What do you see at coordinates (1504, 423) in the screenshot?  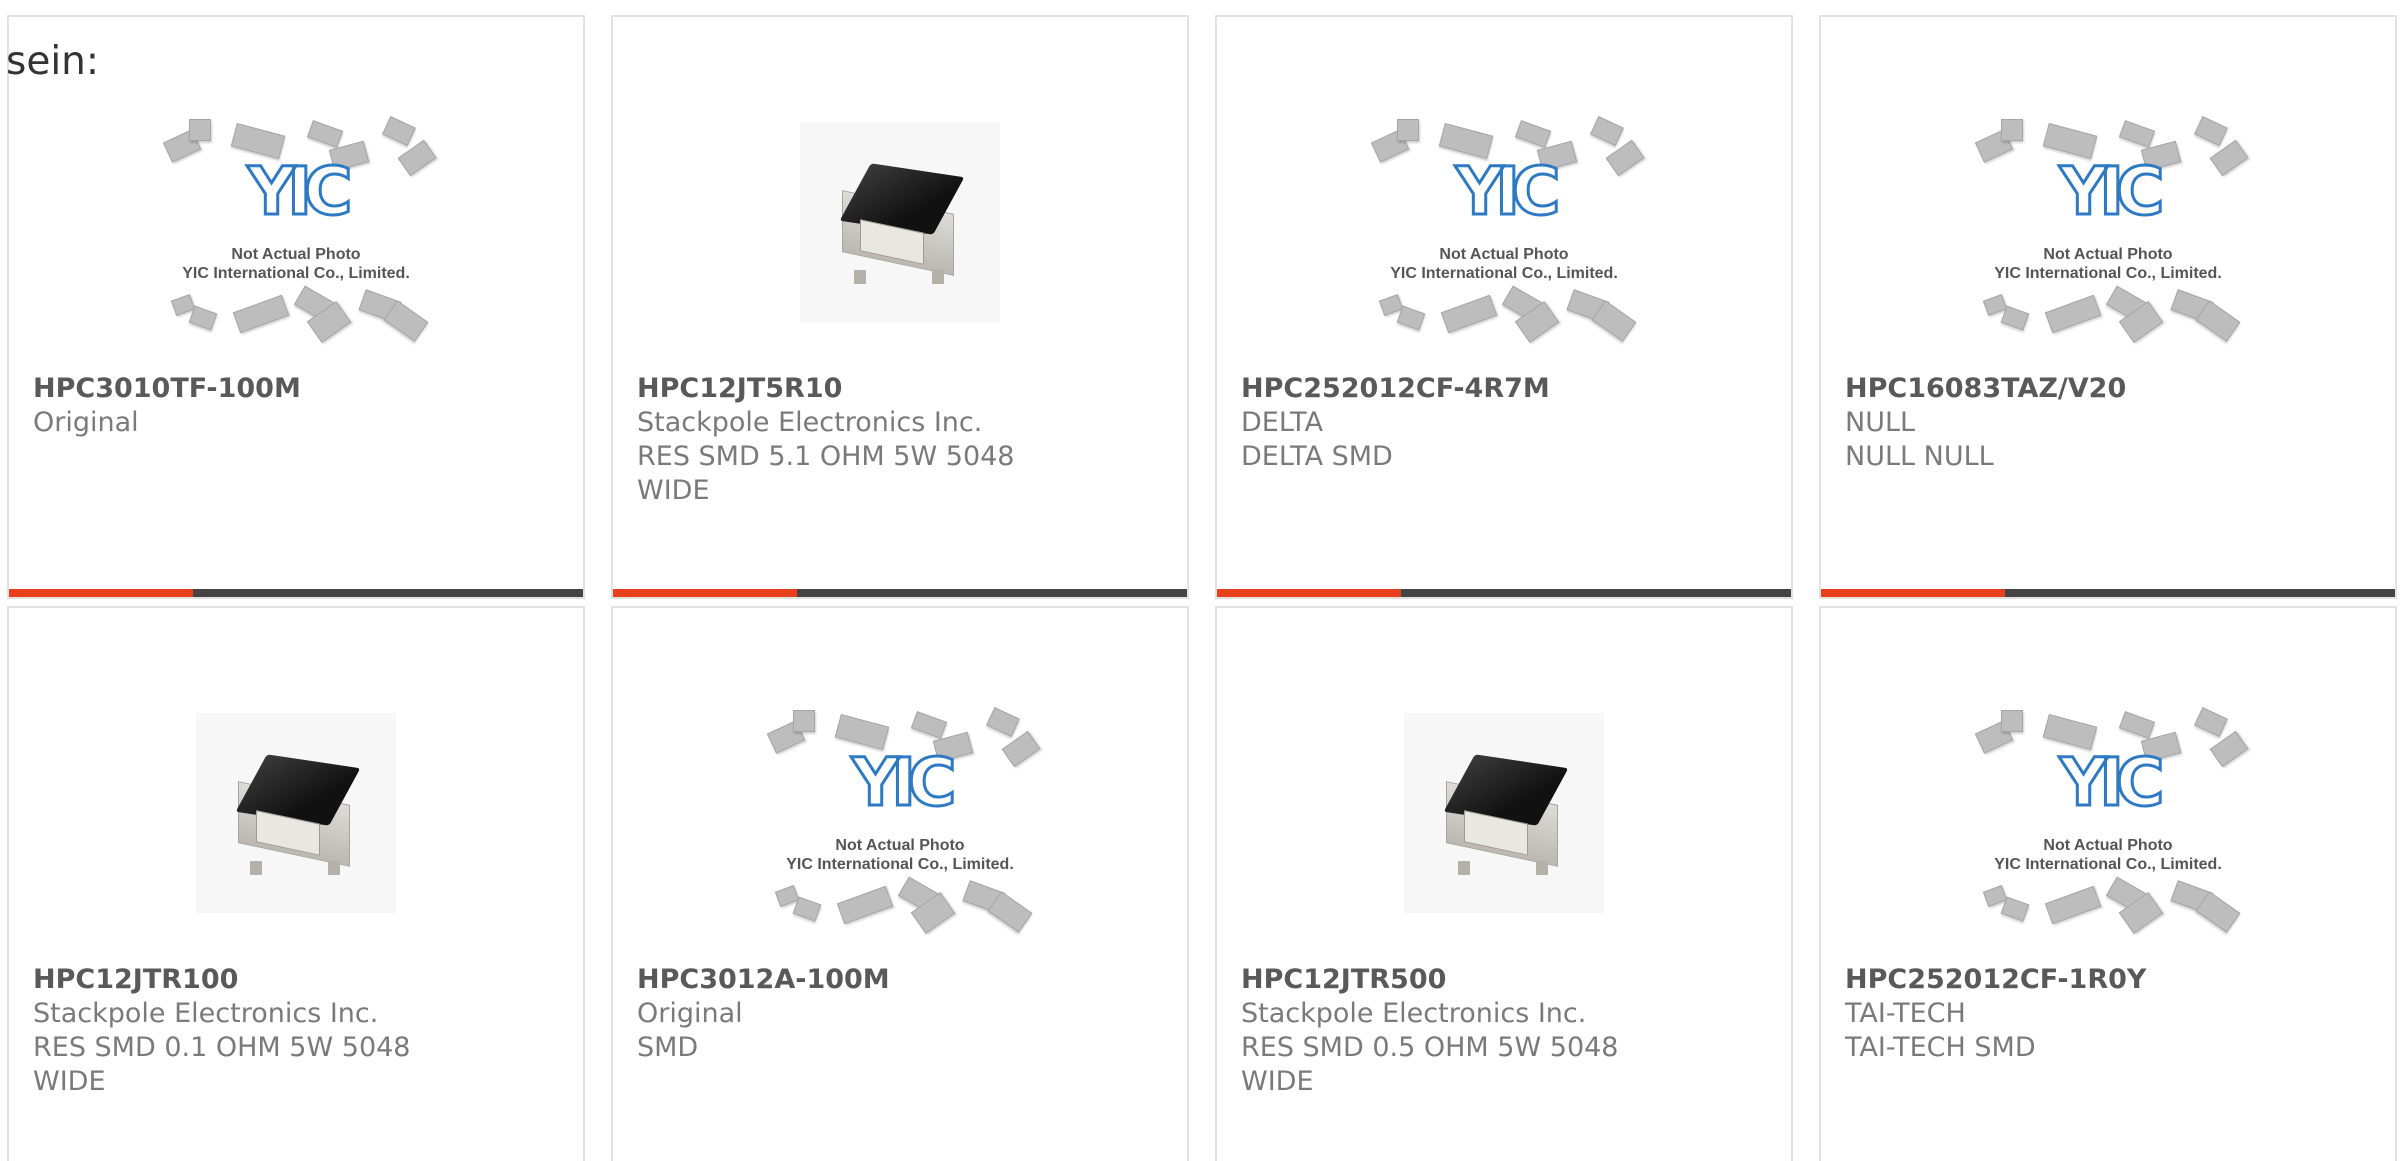 I see `product-info: HPC252012CF-4R7M DELTA DELTA SMD` at bounding box center [1504, 423].